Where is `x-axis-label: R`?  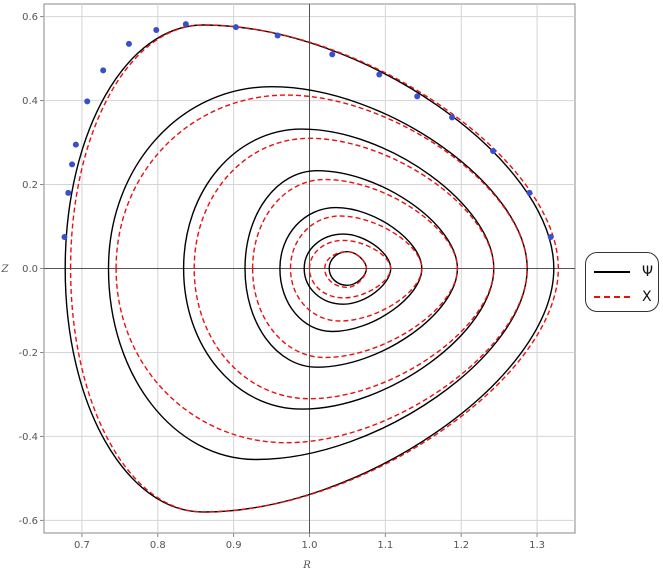
x-axis-label: R is located at coordinates (306, 565).